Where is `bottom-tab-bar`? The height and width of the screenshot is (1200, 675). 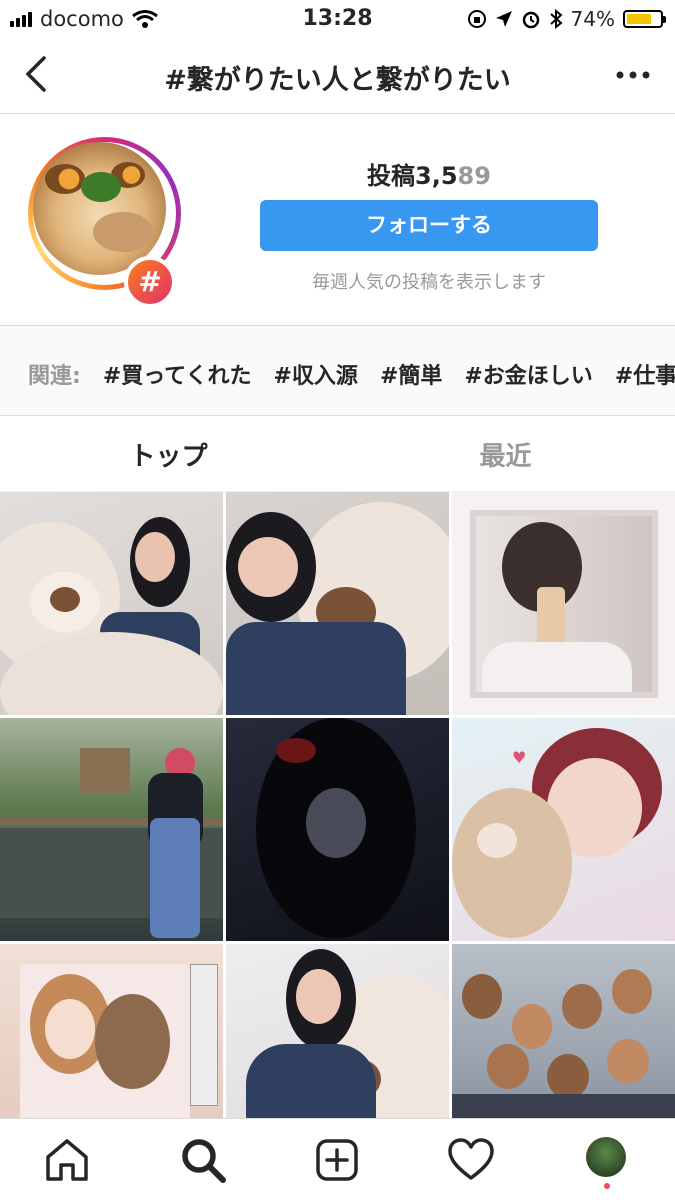
bottom-tab-bar is located at coordinates (337, 1159).